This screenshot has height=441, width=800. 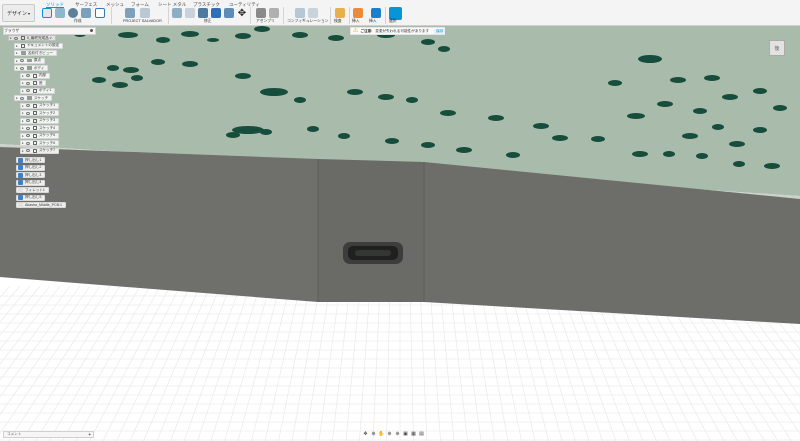 I want to click on timeline-feature-item: 押し出し2, so click(x=31, y=167).